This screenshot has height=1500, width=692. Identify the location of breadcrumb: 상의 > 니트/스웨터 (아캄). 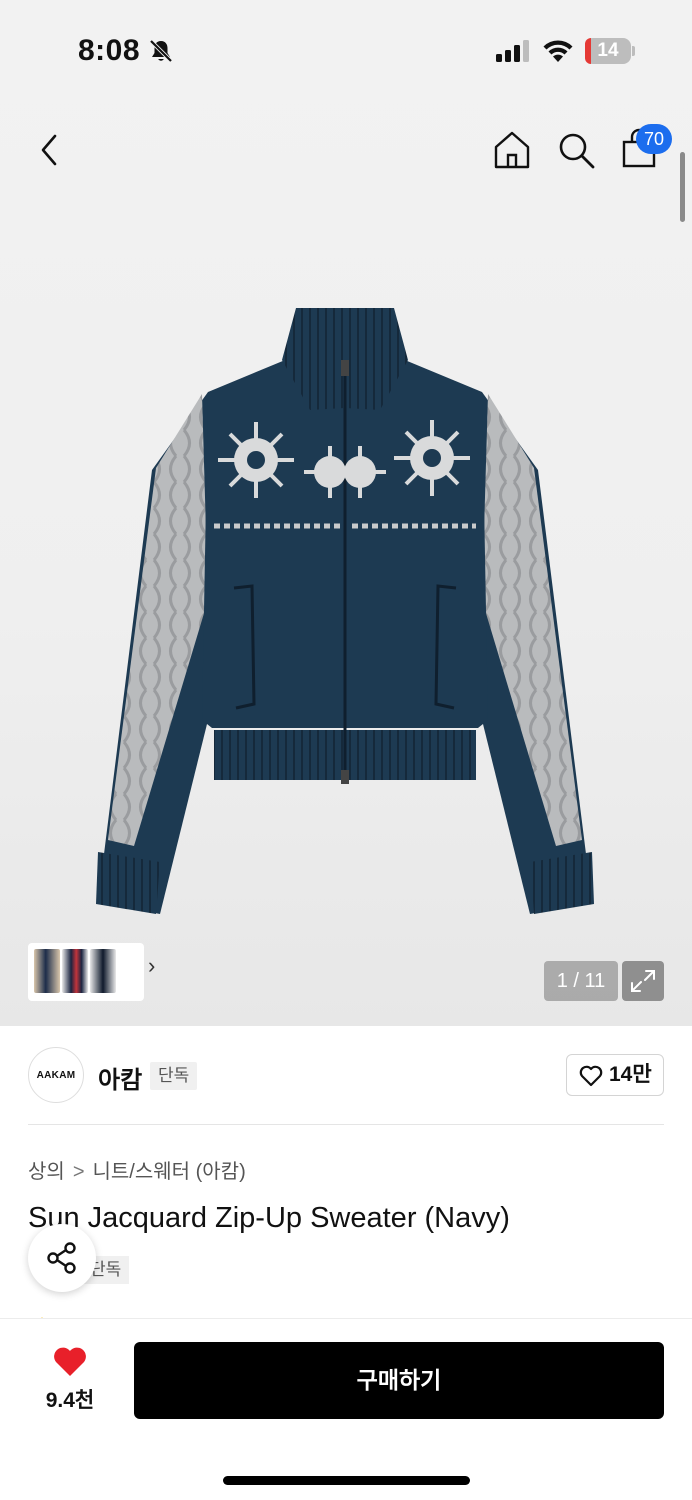
(137, 1169).